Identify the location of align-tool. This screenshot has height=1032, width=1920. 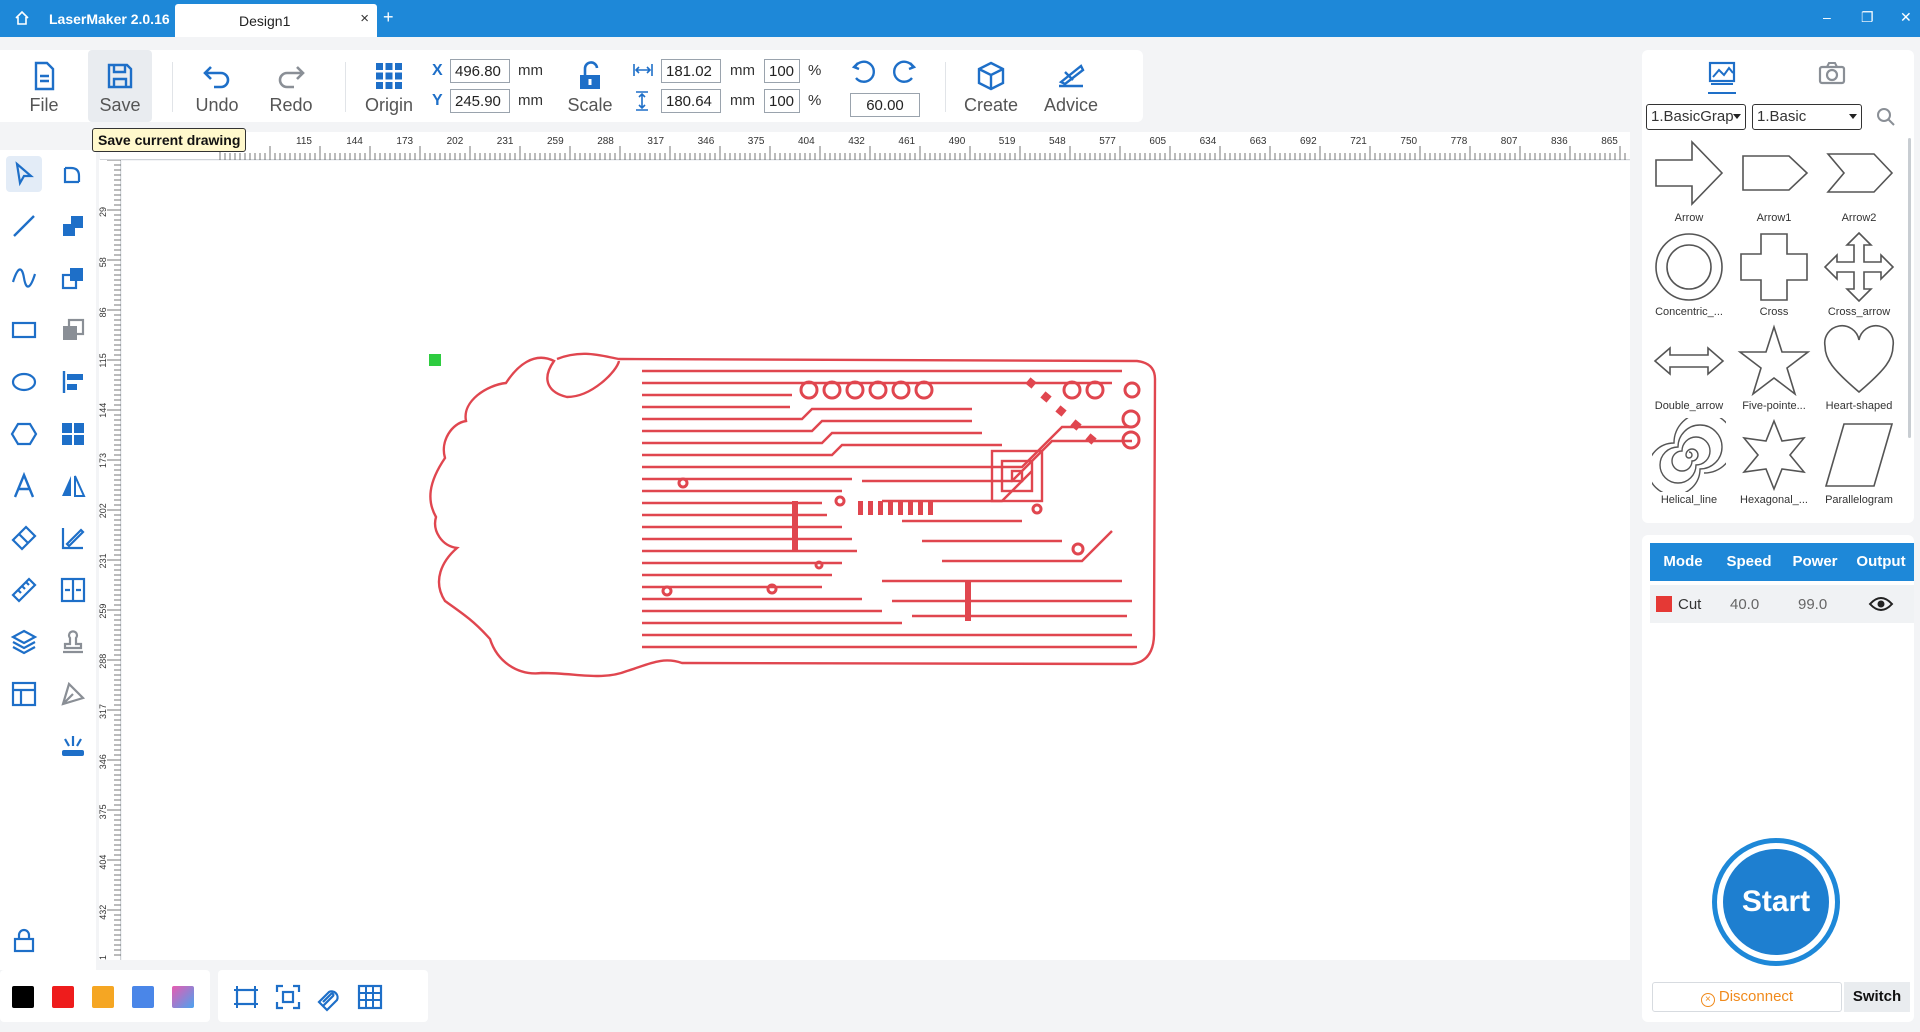
(73, 382).